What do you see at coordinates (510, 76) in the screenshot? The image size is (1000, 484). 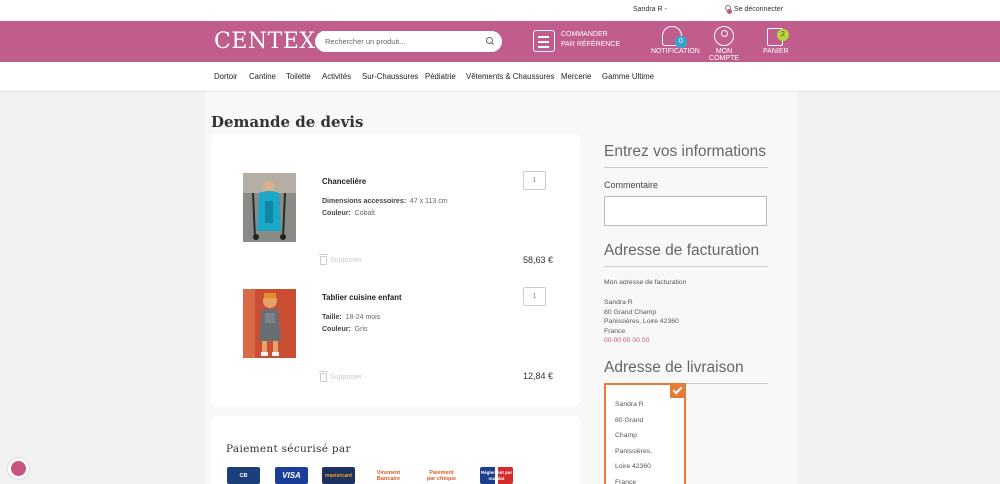 I see `nav-item-vetements: Vêtements & Chaussures` at bounding box center [510, 76].